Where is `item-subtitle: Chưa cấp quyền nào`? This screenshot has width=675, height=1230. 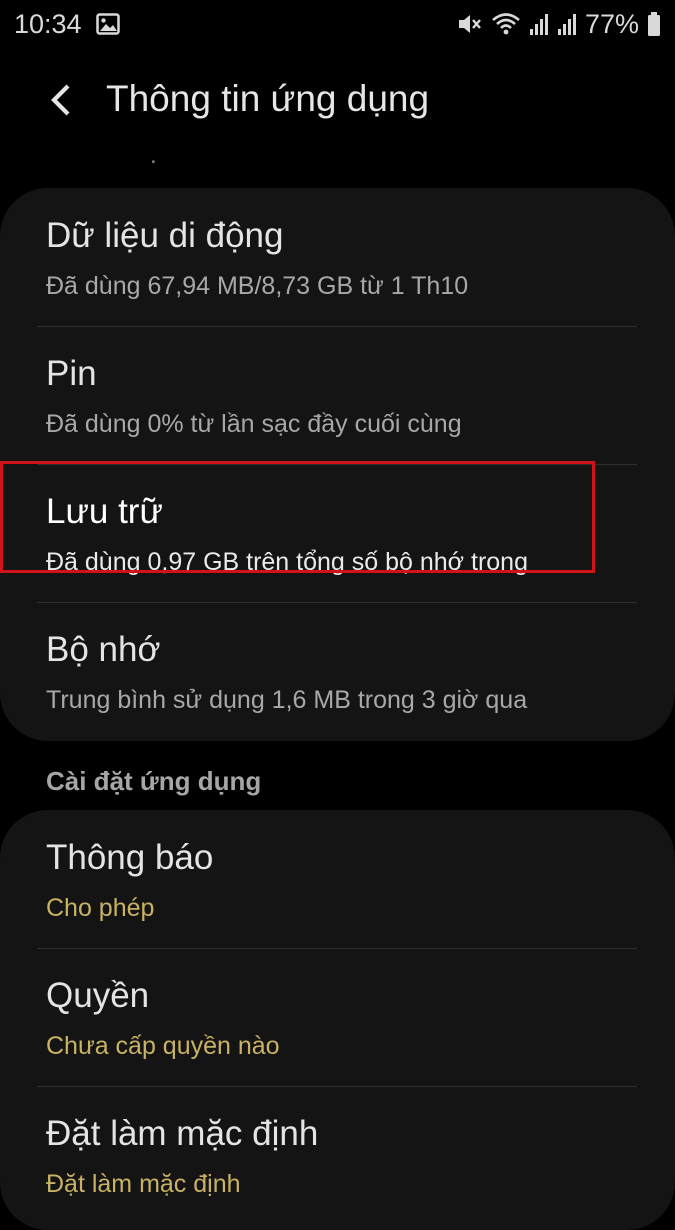 item-subtitle: Chưa cấp quyền nào is located at coordinates (163, 1046).